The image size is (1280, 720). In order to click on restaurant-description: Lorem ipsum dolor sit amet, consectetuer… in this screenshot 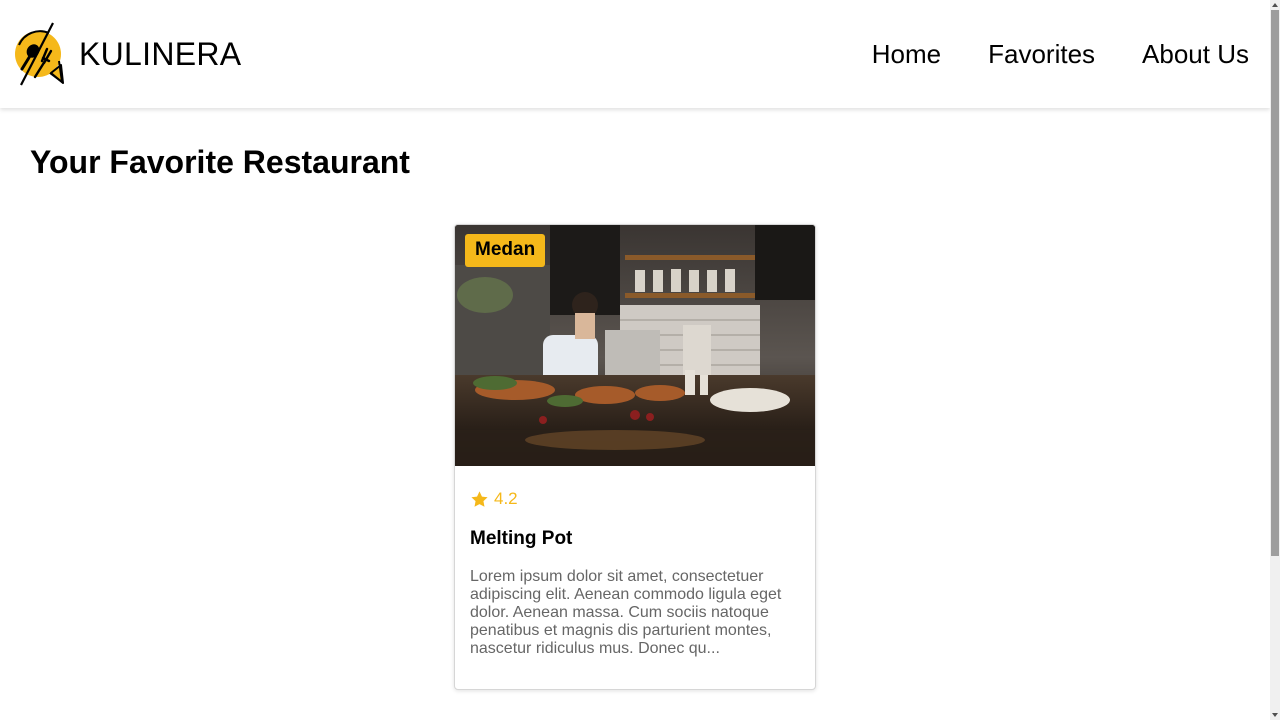, I will do `click(626, 612)`.